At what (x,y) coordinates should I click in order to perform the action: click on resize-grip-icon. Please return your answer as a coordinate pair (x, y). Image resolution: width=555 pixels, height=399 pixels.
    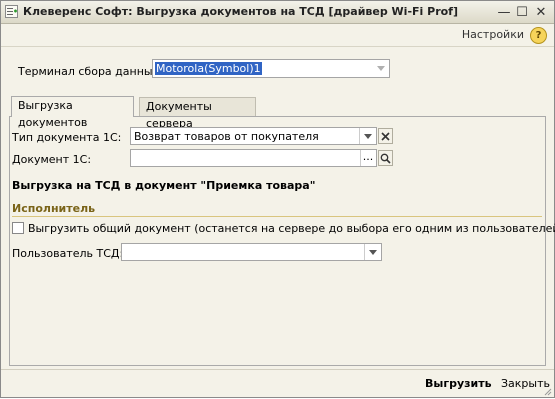
    Looking at the image, I should click on (547, 391).